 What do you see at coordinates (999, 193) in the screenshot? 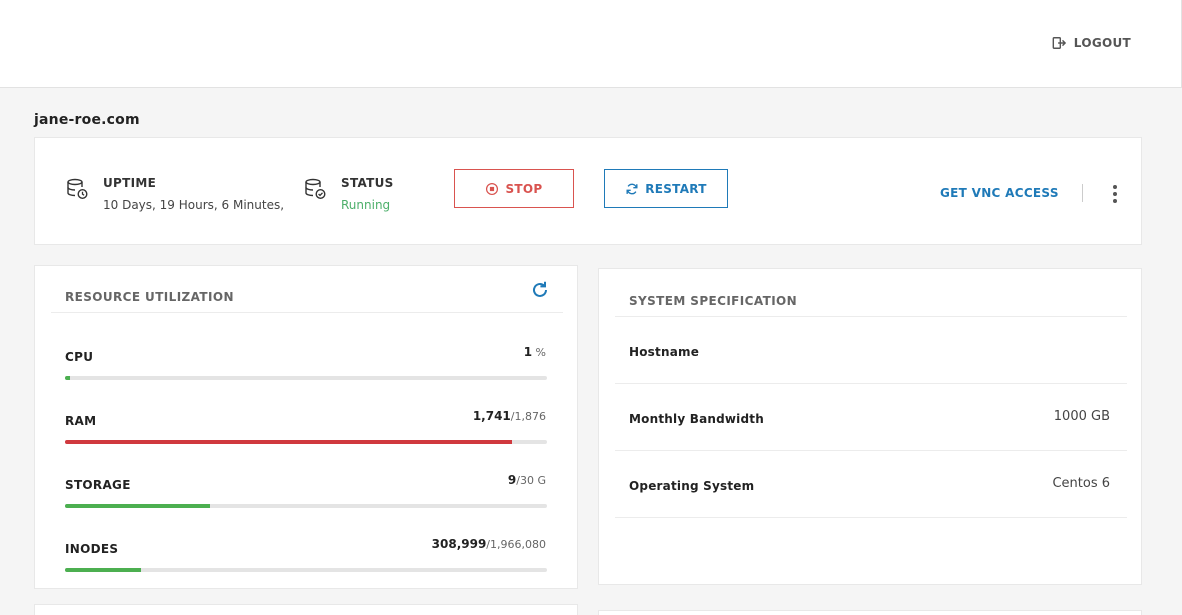
I see `vnc-access-link: GET VNC ACCESS` at bounding box center [999, 193].